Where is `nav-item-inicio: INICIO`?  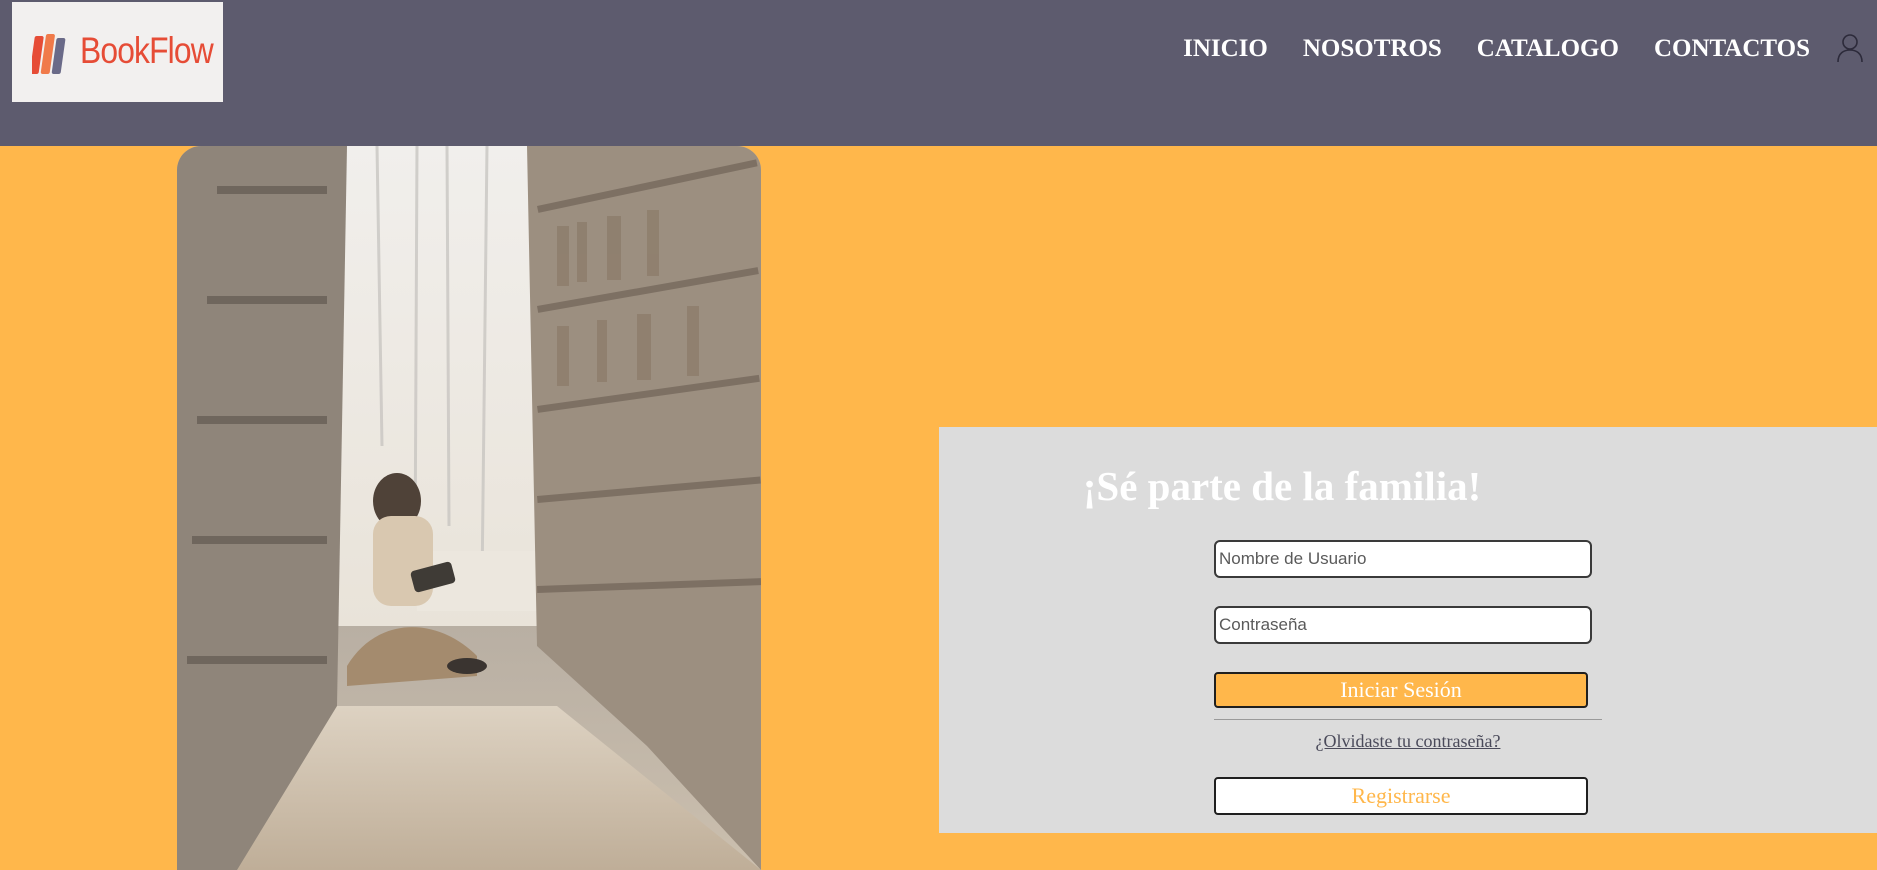
nav-item-inicio: INICIO is located at coordinates (1225, 49).